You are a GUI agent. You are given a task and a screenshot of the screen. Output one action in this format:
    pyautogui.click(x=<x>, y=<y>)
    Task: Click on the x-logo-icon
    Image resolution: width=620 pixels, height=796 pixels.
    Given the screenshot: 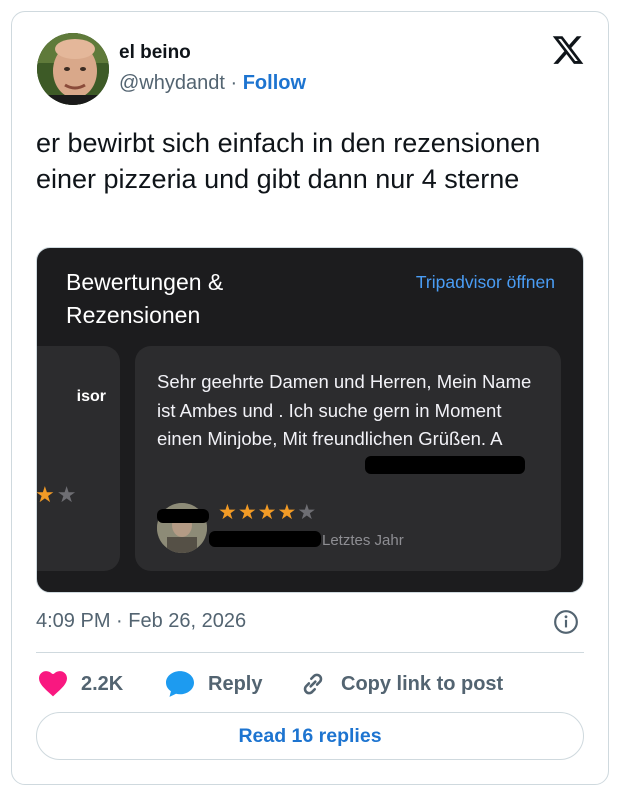 What is the action you would take?
    pyautogui.click(x=568, y=50)
    